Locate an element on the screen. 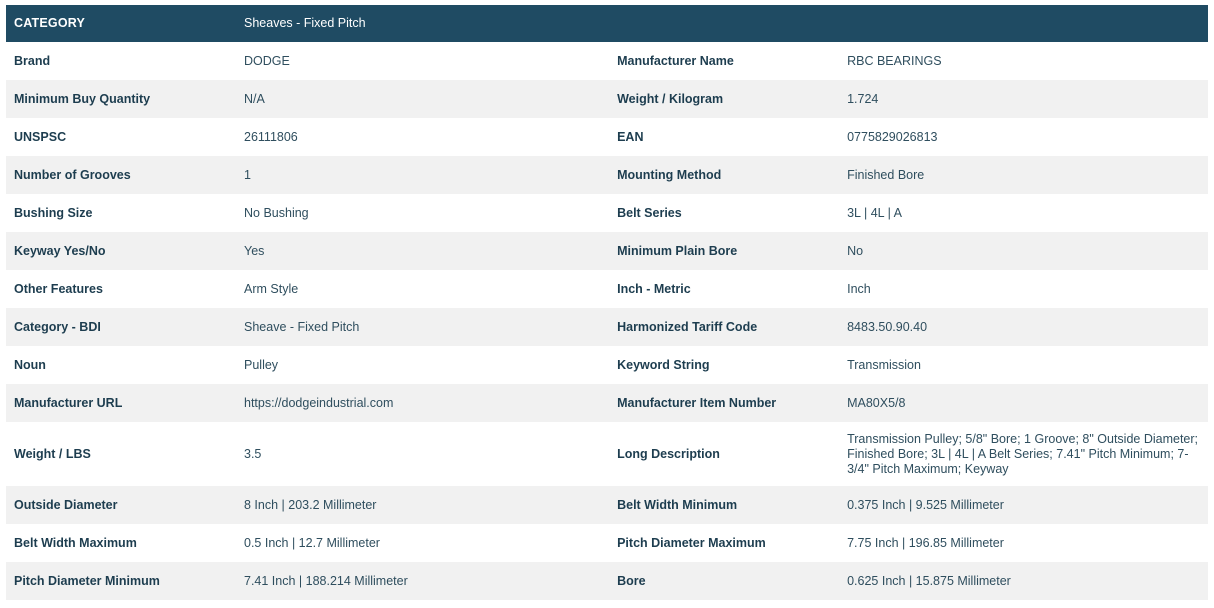  spec-row: Noun Pulley Keyword String Transmission is located at coordinates (607, 365).